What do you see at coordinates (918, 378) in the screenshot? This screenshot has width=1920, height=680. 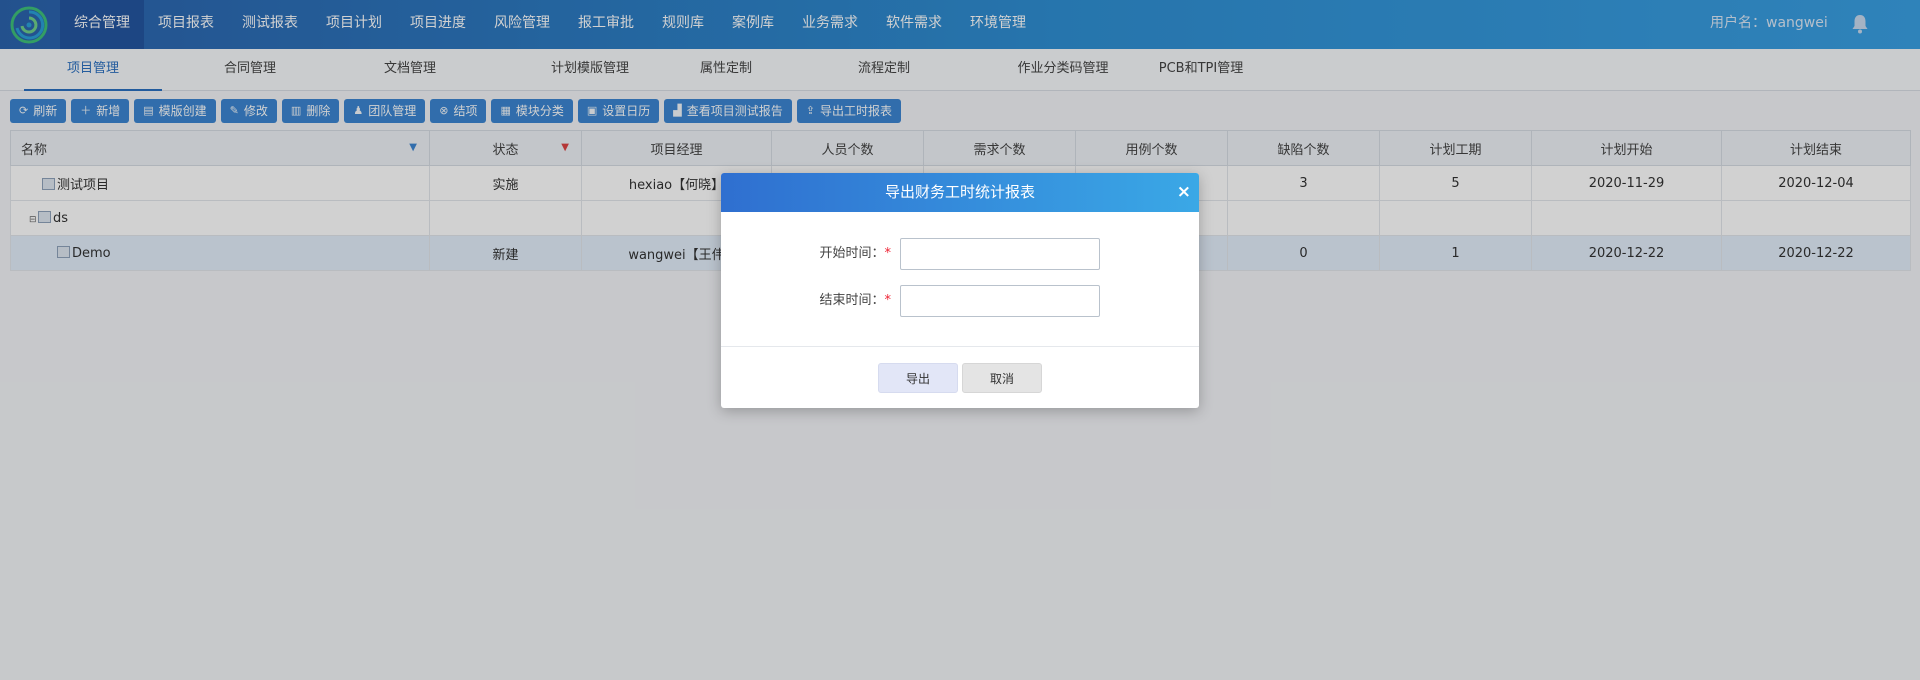 I see `export-button: 导出` at bounding box center [918, 378].